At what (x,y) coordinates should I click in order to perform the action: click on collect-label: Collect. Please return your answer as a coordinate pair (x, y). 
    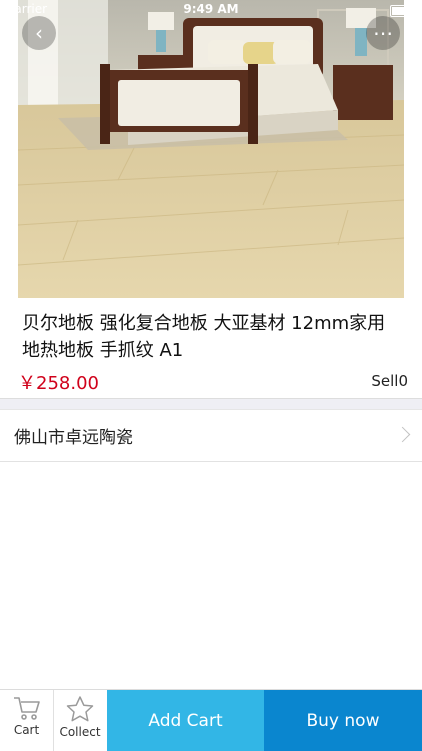
    Looking at the image, I should click on (80, 732).